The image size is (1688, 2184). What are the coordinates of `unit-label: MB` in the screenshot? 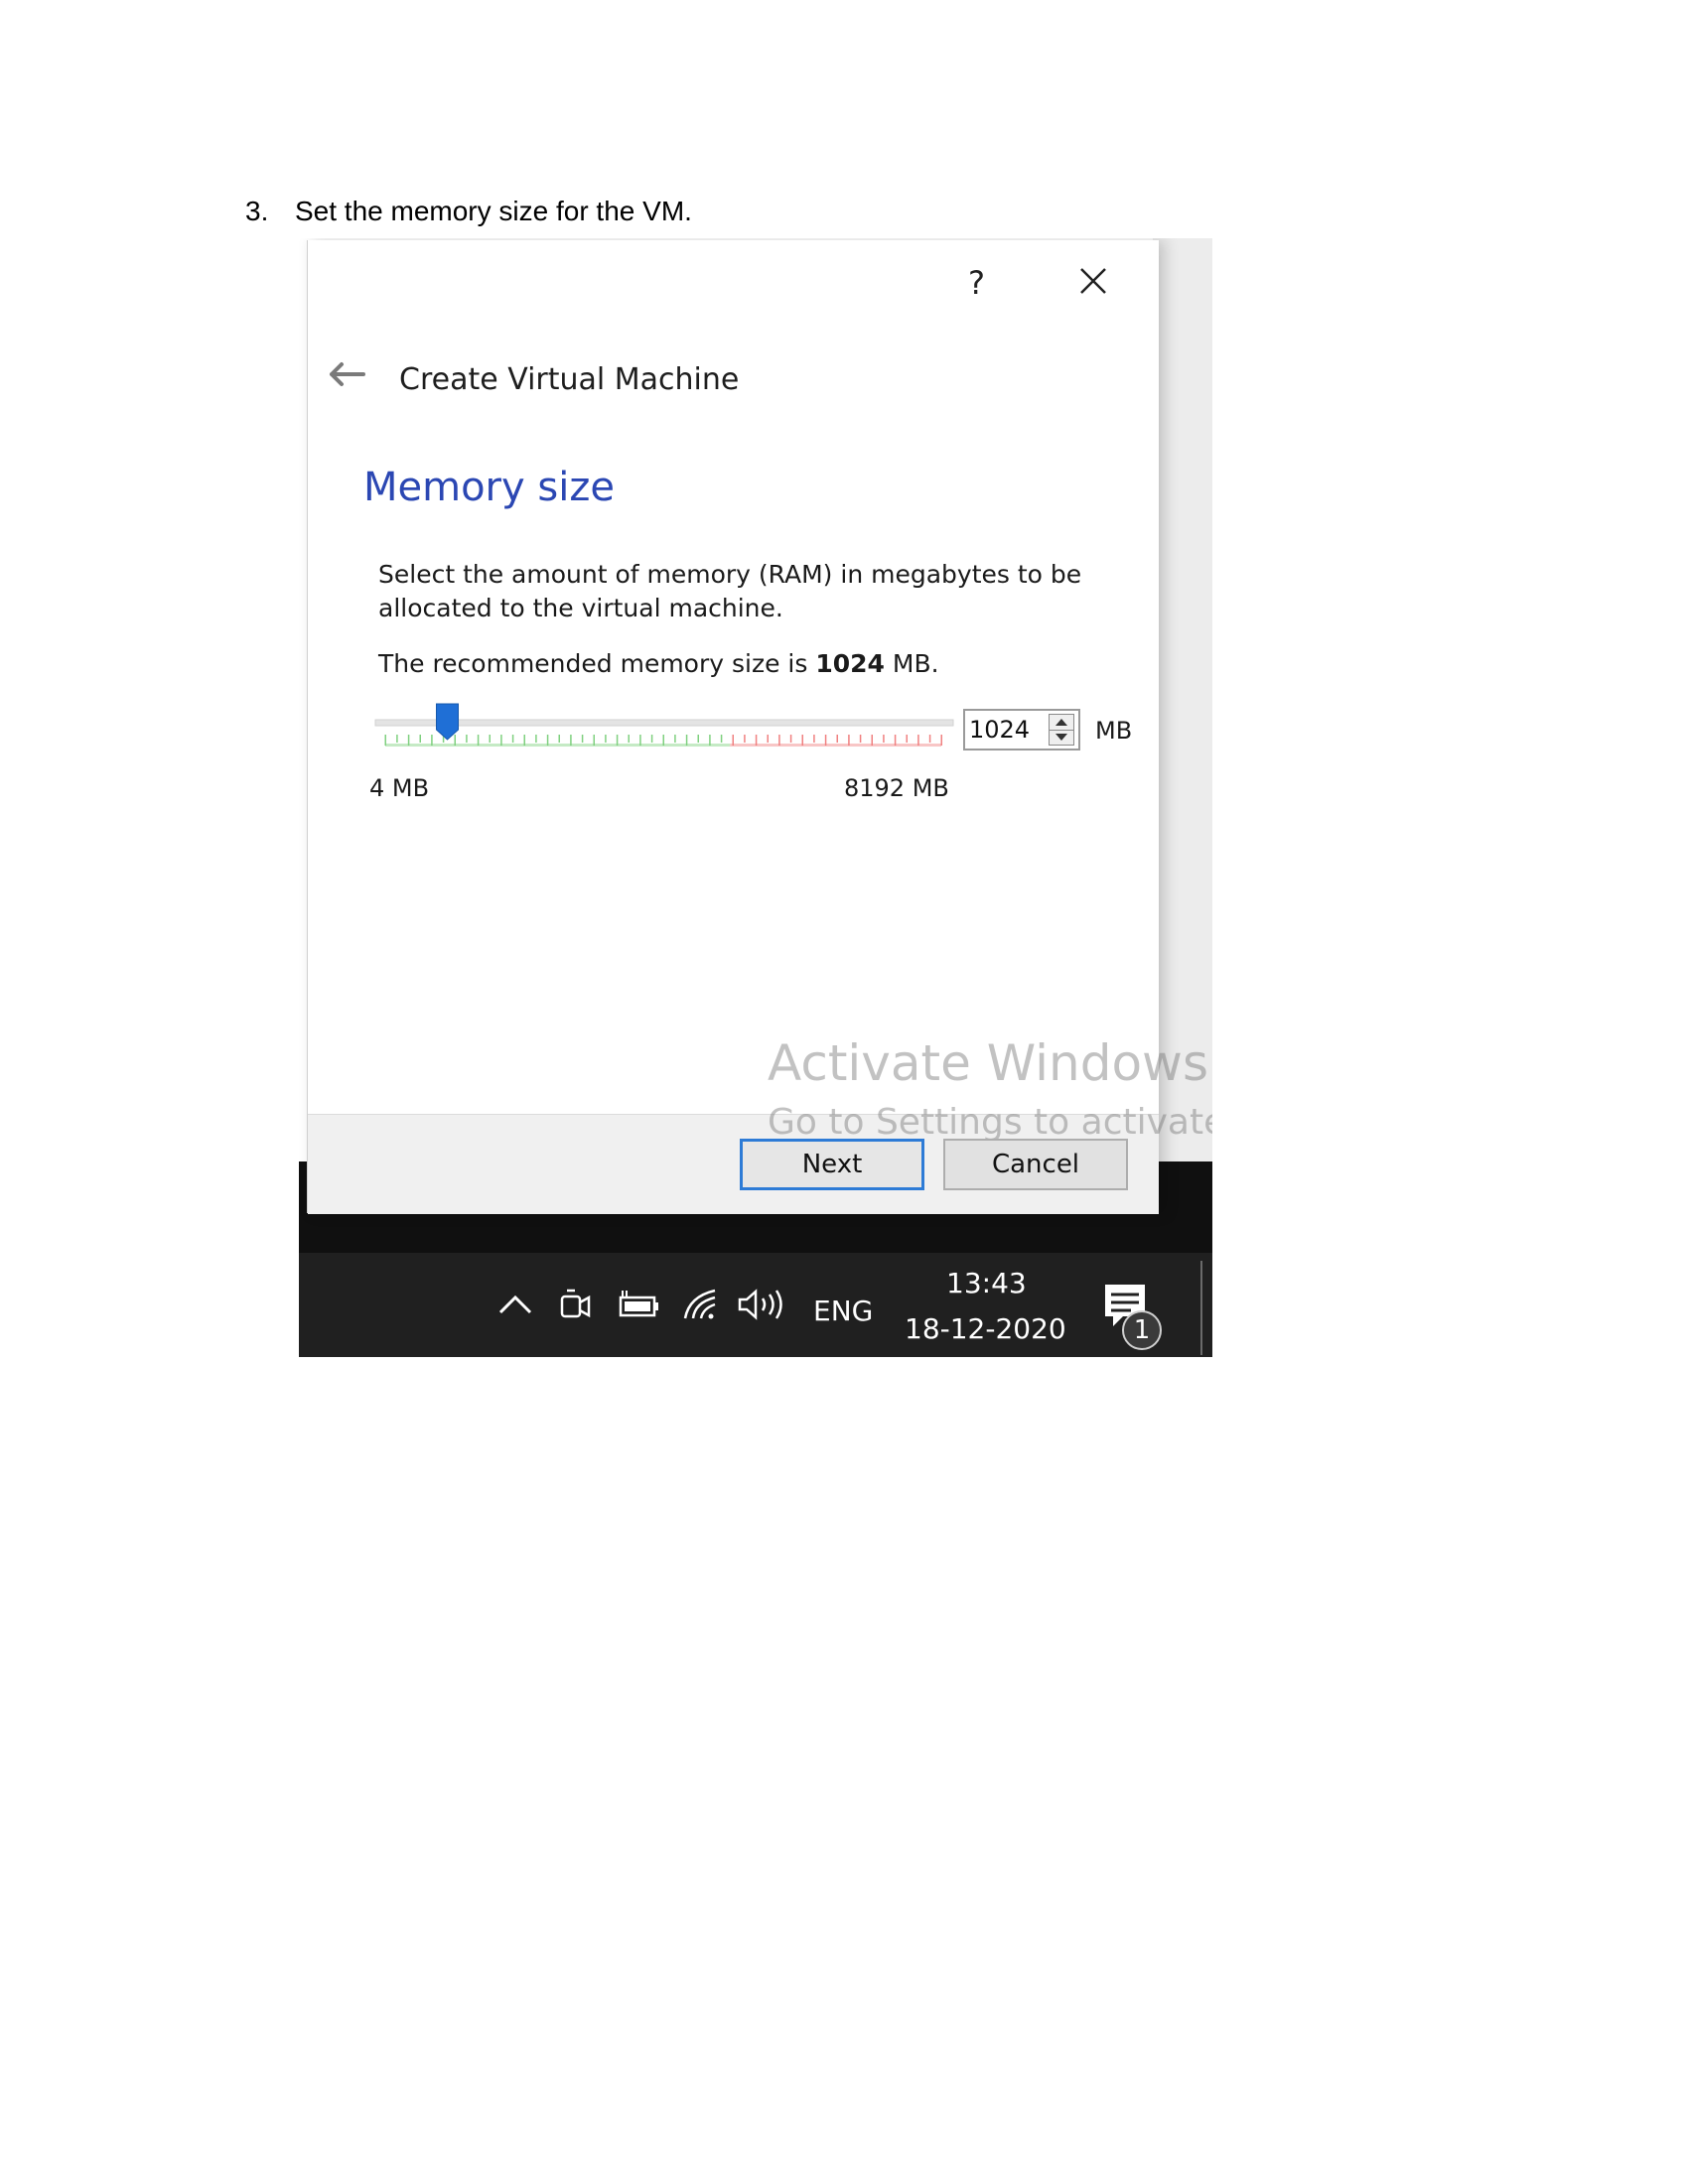 It's located at (1114, 731).